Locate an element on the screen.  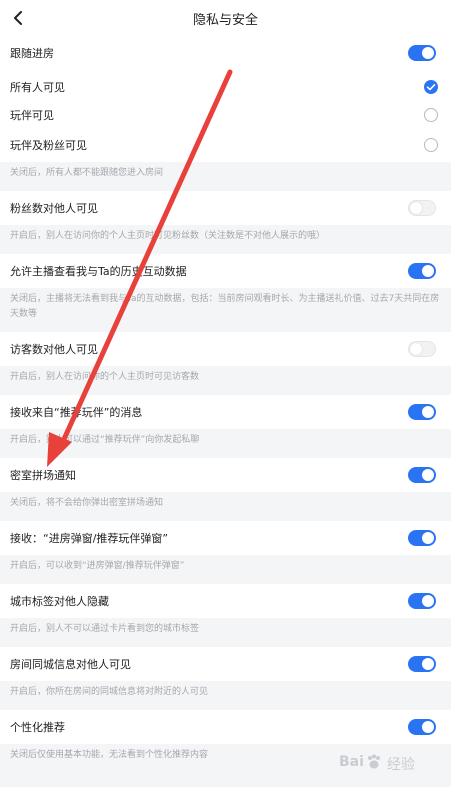
setting-description: 开启后，别人在访问你的个人主页时可见粉丝数（关注数是不对他人展示的哦） is located at coordinates (225, 239).